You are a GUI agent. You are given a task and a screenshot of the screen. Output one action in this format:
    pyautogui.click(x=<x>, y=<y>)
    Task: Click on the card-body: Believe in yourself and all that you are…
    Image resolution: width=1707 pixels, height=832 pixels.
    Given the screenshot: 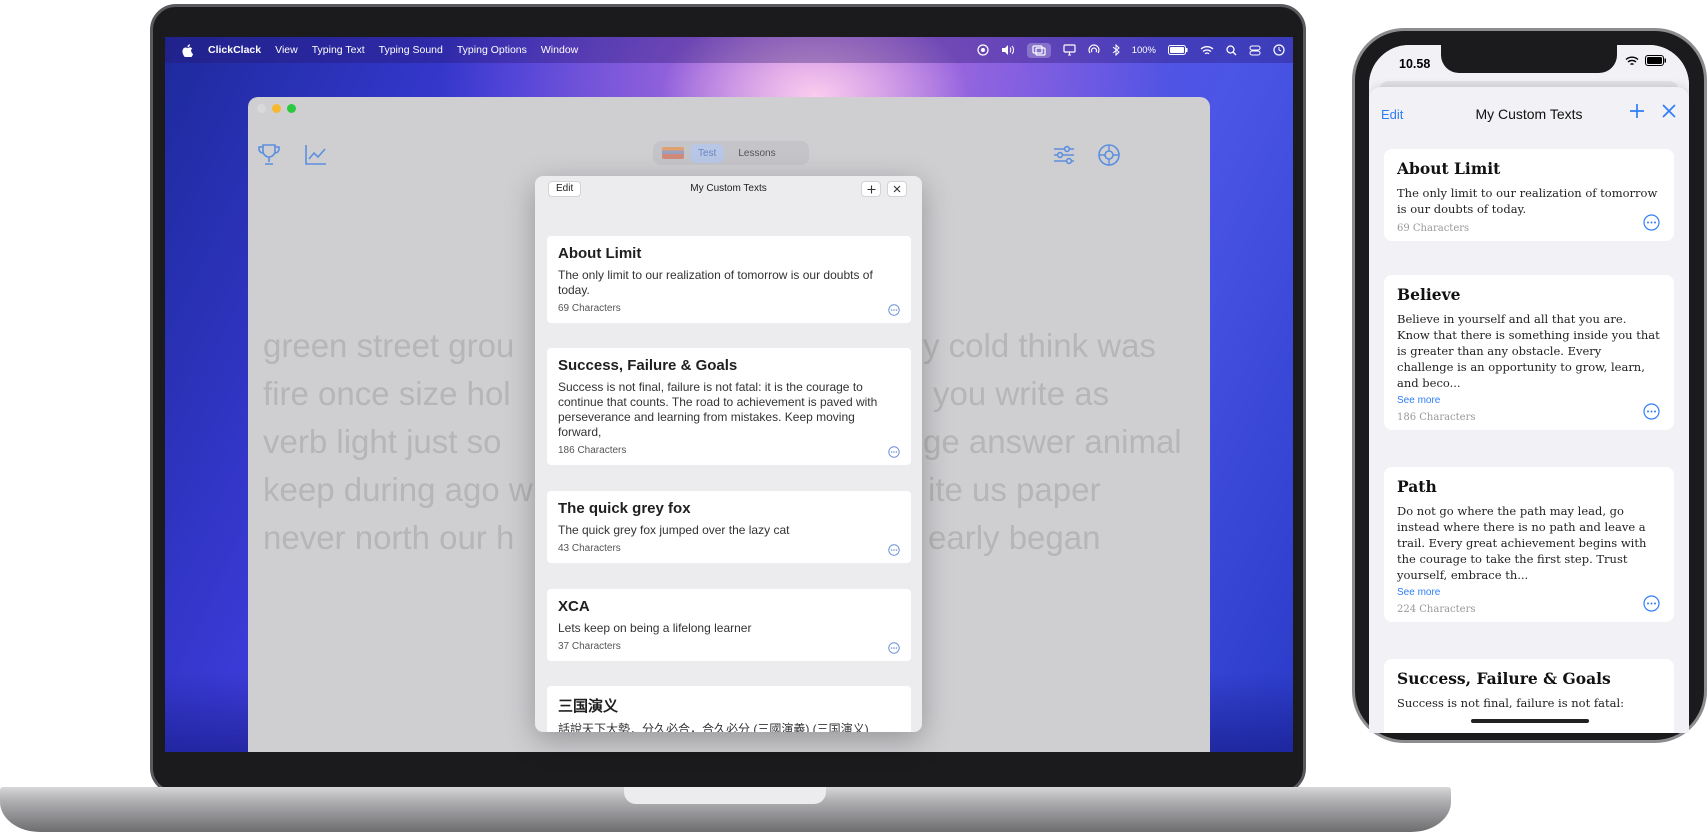 What is the action you would take?
    pyautogui.click(x=1528, y=351)
    